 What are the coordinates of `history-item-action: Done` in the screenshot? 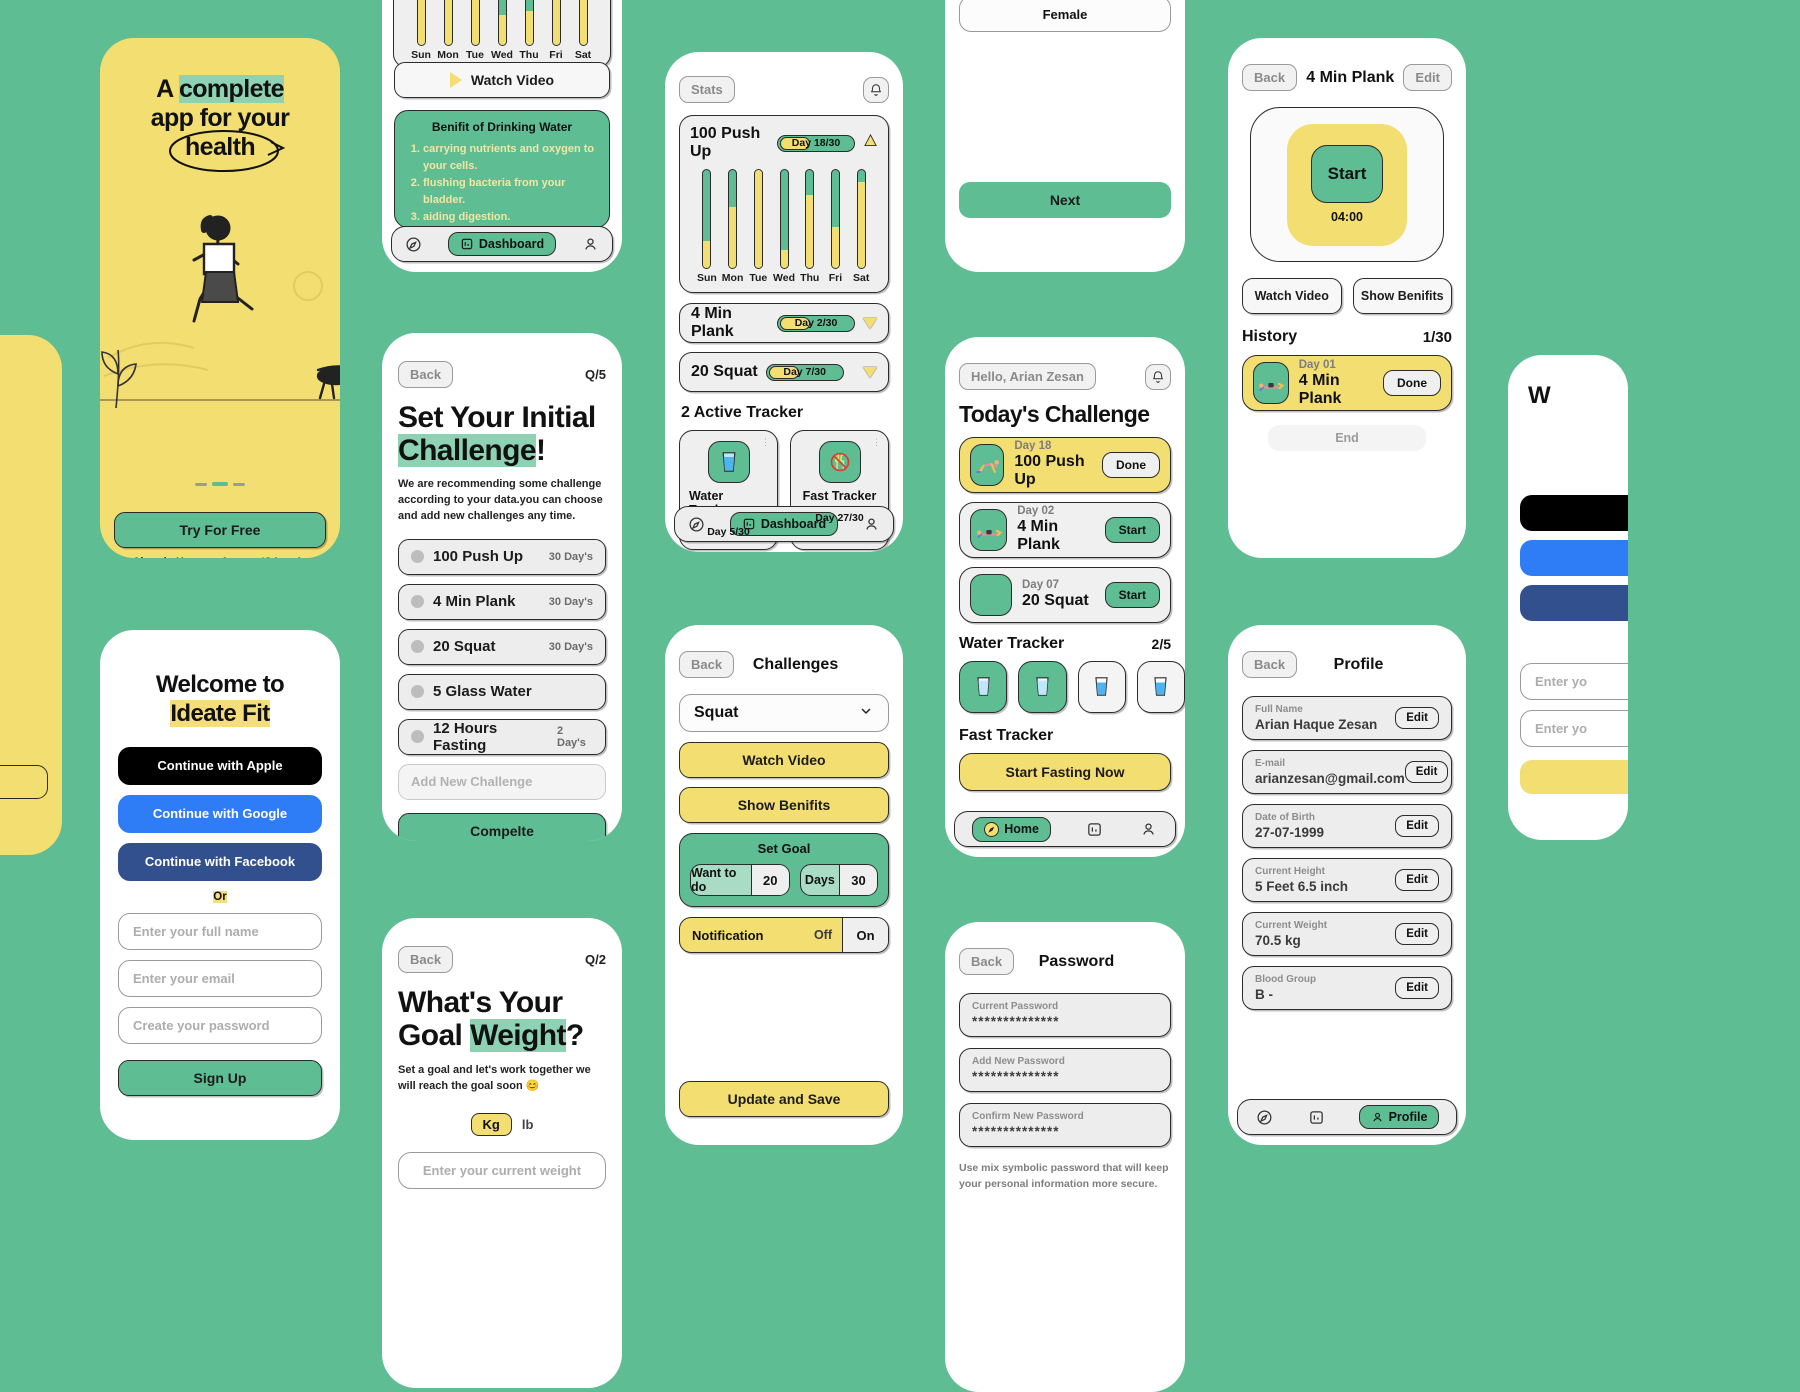 It's located at (1412, 383).